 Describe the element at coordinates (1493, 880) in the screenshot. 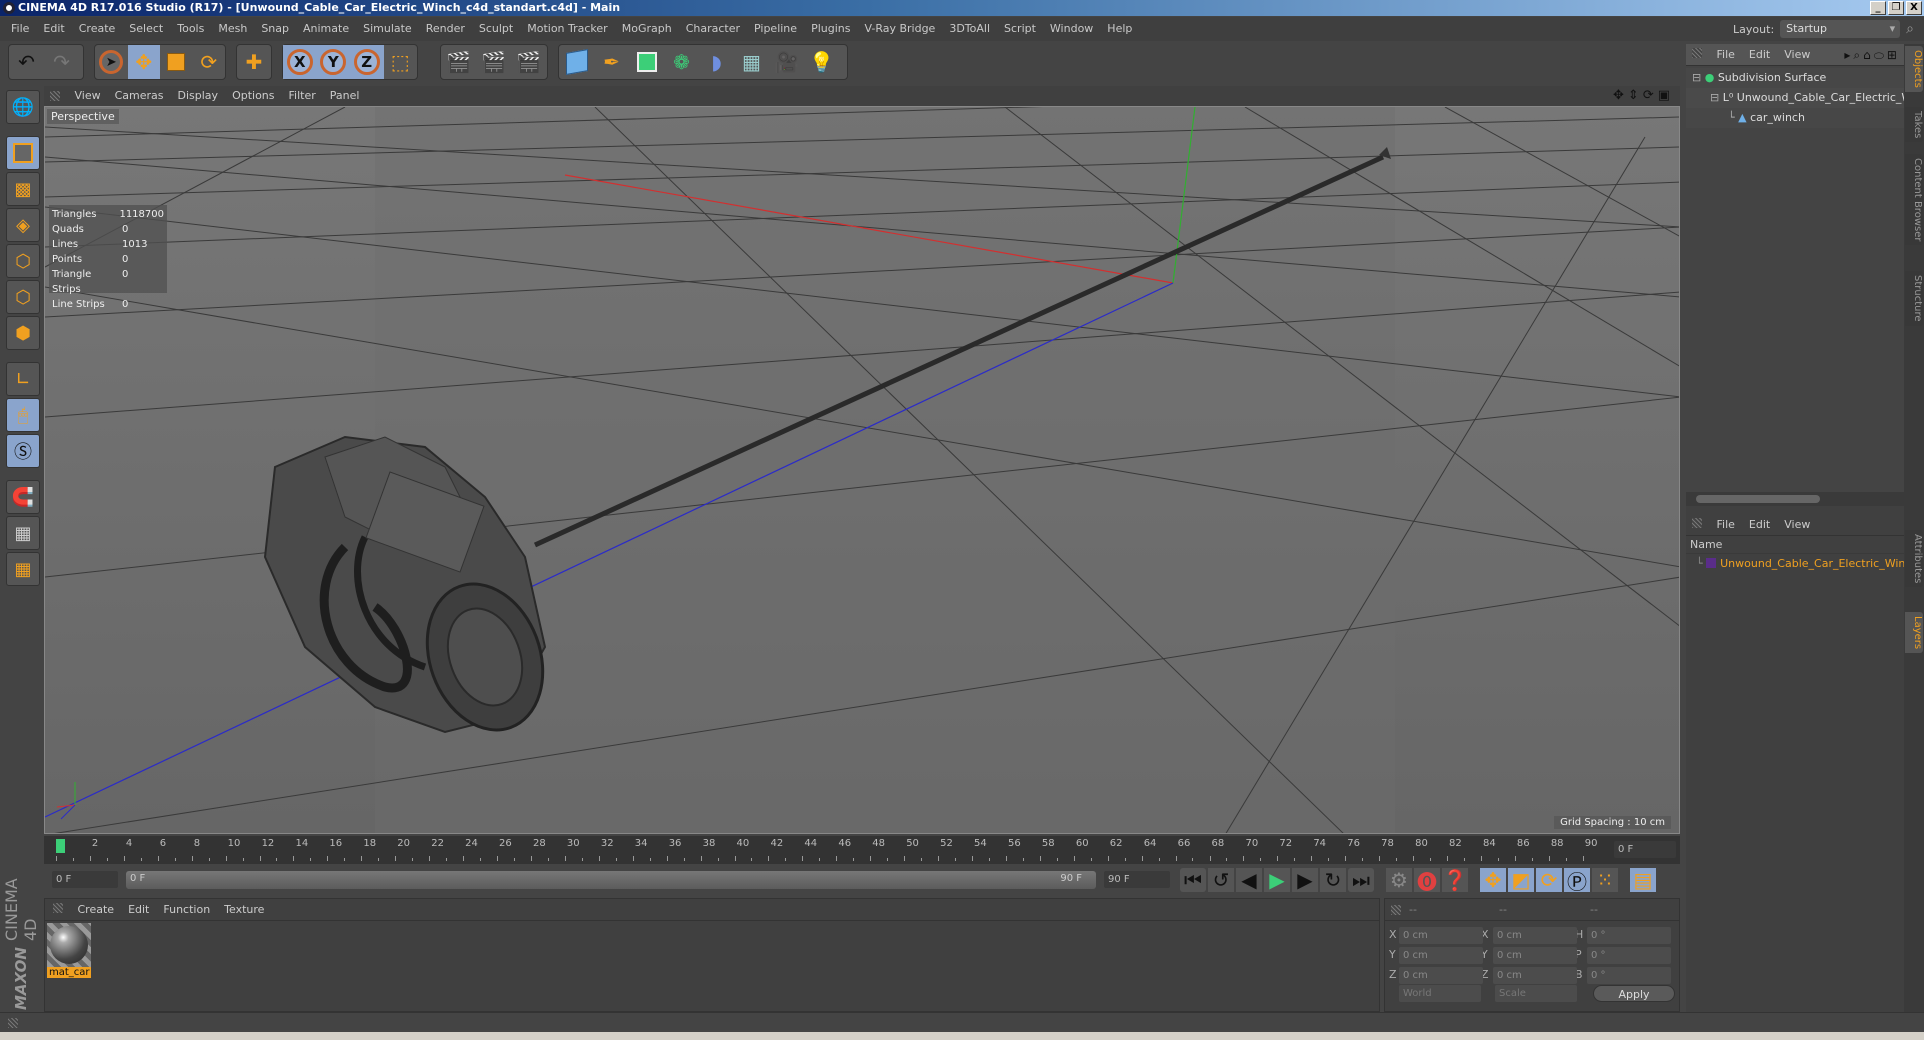

I see `key-position-icon: ✥` at that location.